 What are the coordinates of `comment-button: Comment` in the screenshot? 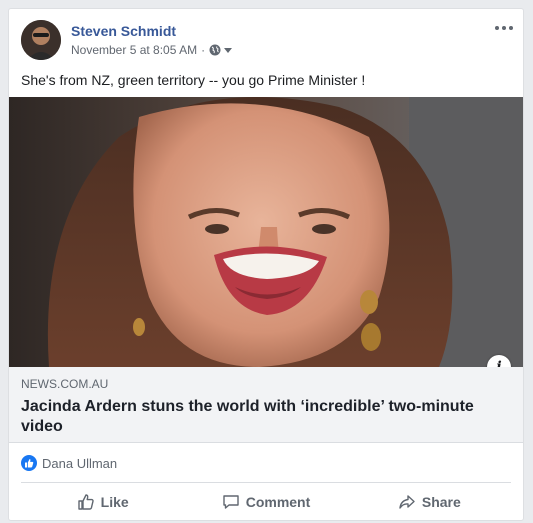 It's located at (265, 502).